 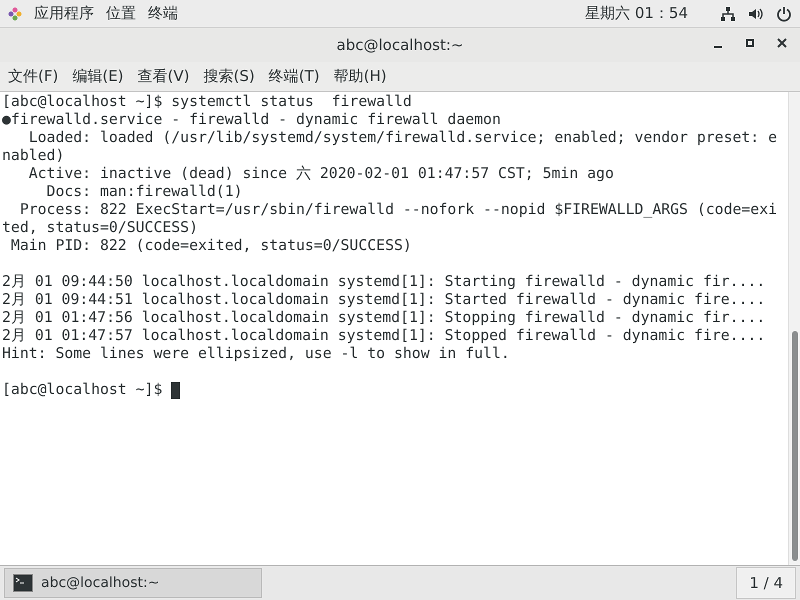 What do you see at coordinates (64, 13) in the screenshot?
I see `top-menu-item: 应用程序` at bounding box center [64, 13].